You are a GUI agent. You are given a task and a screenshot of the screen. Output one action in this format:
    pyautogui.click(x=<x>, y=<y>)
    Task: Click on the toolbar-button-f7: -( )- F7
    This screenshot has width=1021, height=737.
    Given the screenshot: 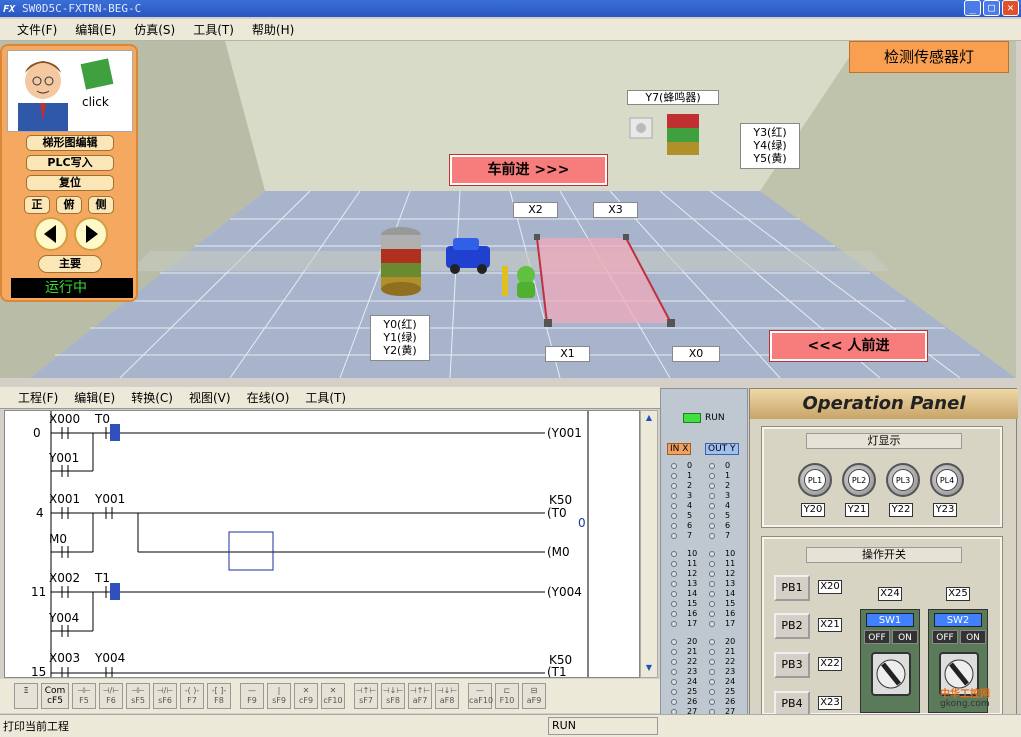 What is the action you would take?
    pyautogui.click(x=192, y=696)
    